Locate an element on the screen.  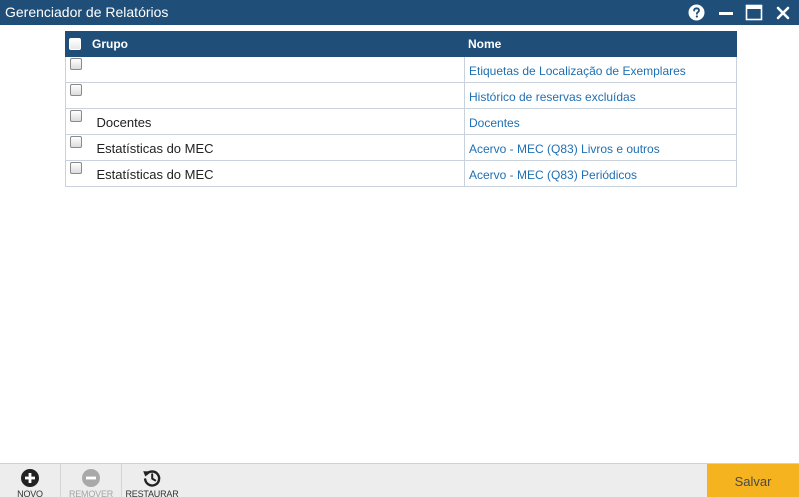
column-header-group: Grupo is located at coordinates (276, 44).